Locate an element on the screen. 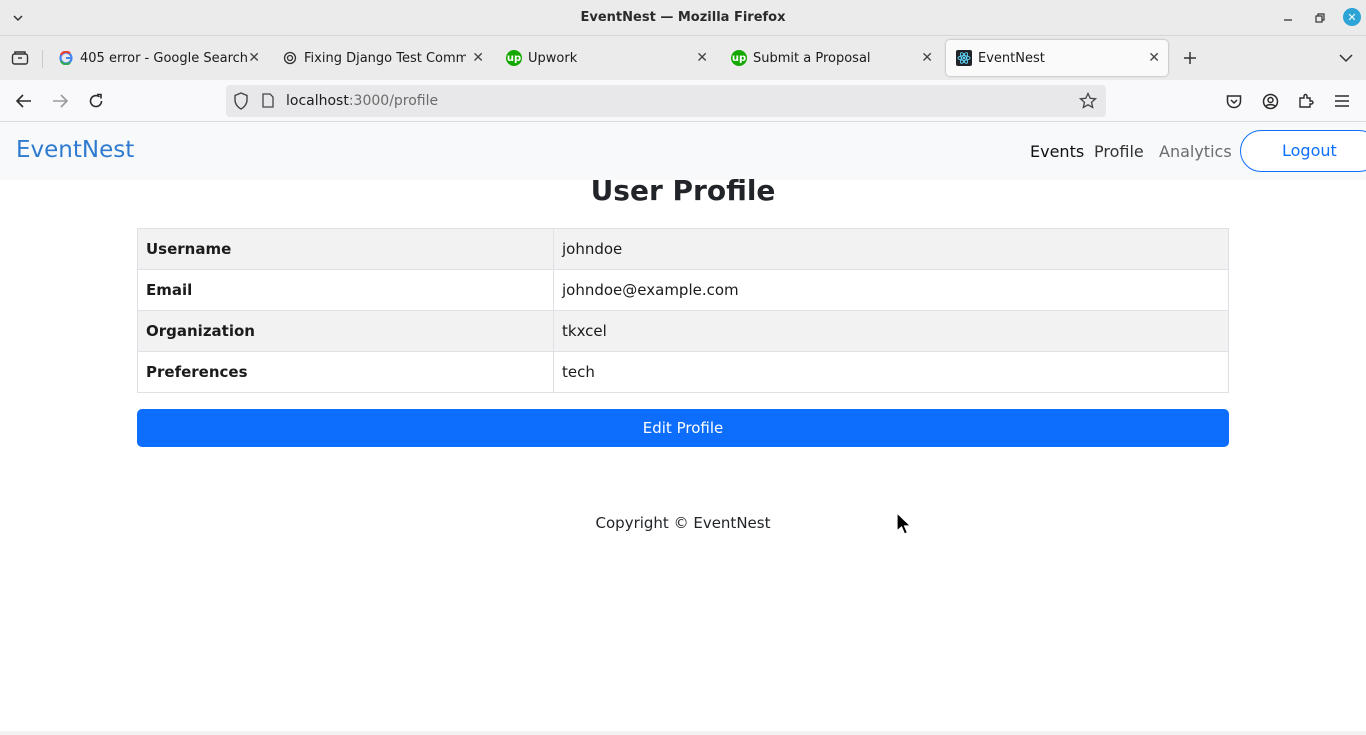  table-row: Email johndoe@example.com is located at coordinates (683, 290).